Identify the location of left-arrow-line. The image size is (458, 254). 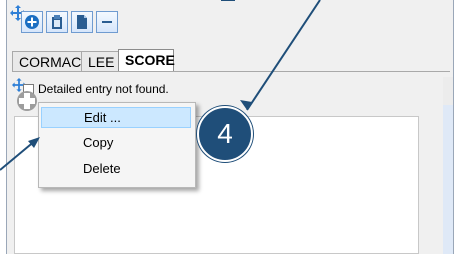
(18, 155).